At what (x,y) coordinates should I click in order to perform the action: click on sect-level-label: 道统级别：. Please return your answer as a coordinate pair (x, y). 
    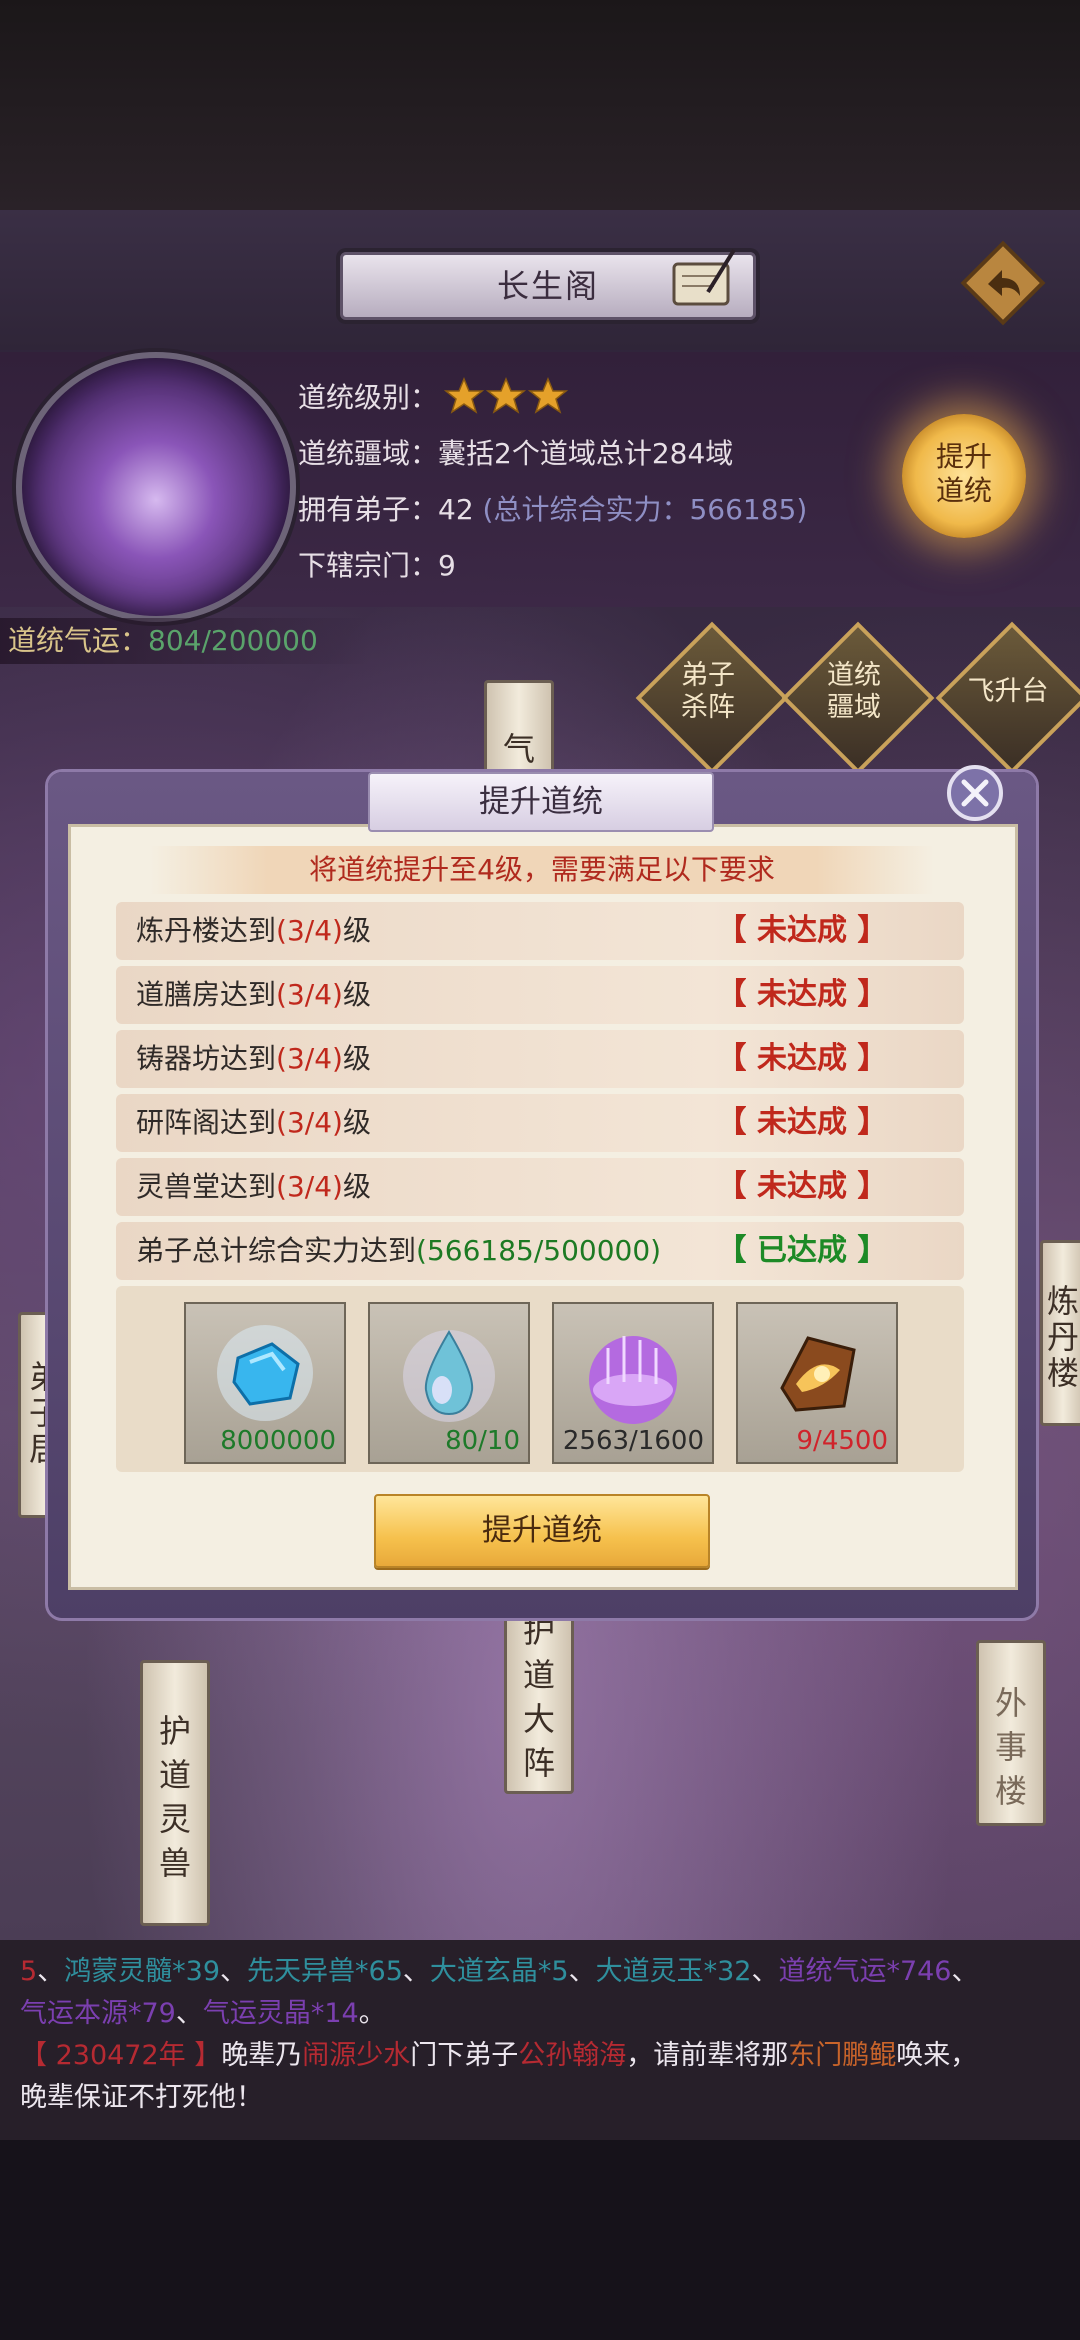
    Looking at the image, I should click on (368, 397).